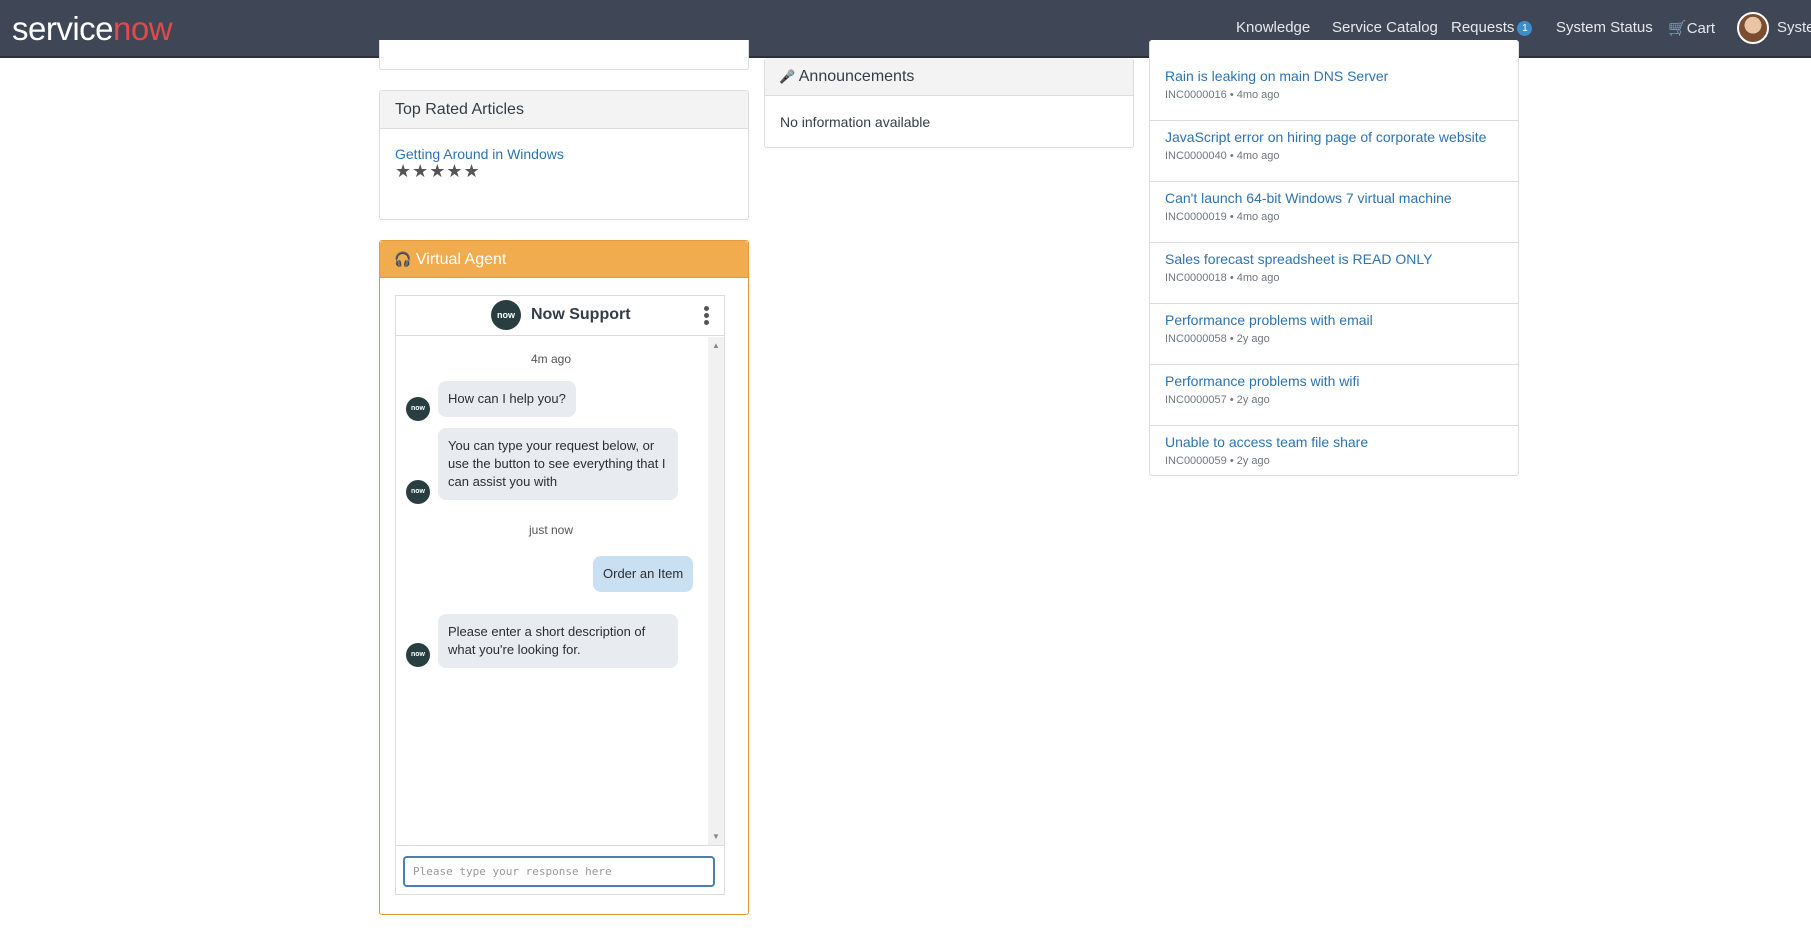 The height and width of the screenshot is (934, 1811). What do you see at coordinates (1701, 28) in the screenshot?
I see `nav-cart-label: Cart` at bounding box center [1701, 28].